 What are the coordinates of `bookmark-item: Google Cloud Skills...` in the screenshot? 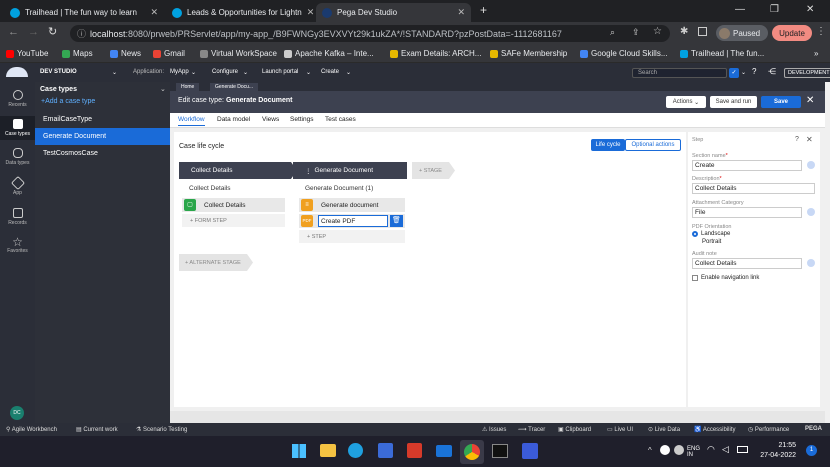 It's located at (623, 53).